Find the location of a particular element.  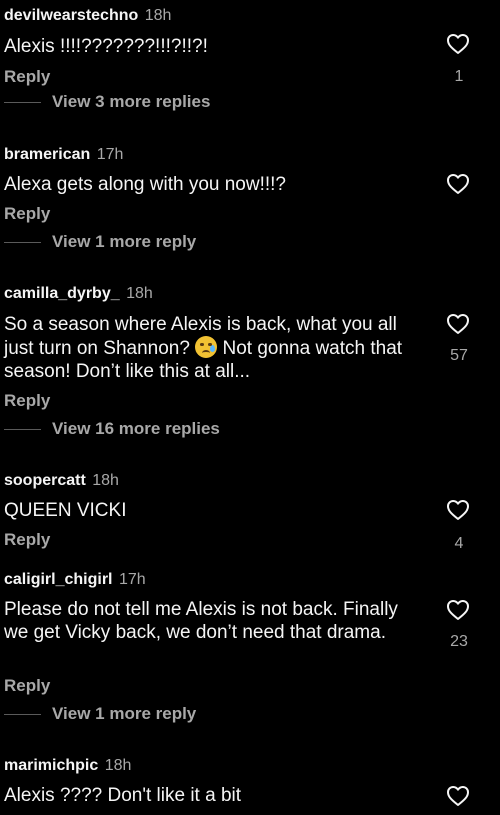

comment-text: Alexis ???? Don't like it a bit is located at coordinates (123, 795).